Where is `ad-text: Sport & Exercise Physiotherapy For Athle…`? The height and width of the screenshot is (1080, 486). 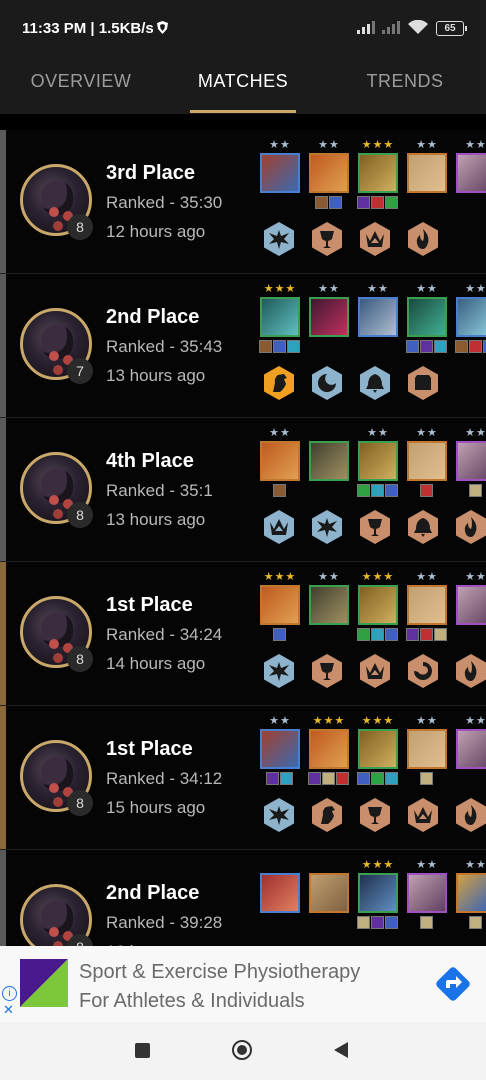 ad-text: Sport & Exercise Physiotherapy For Athle… is located at coordinates (219, 987).